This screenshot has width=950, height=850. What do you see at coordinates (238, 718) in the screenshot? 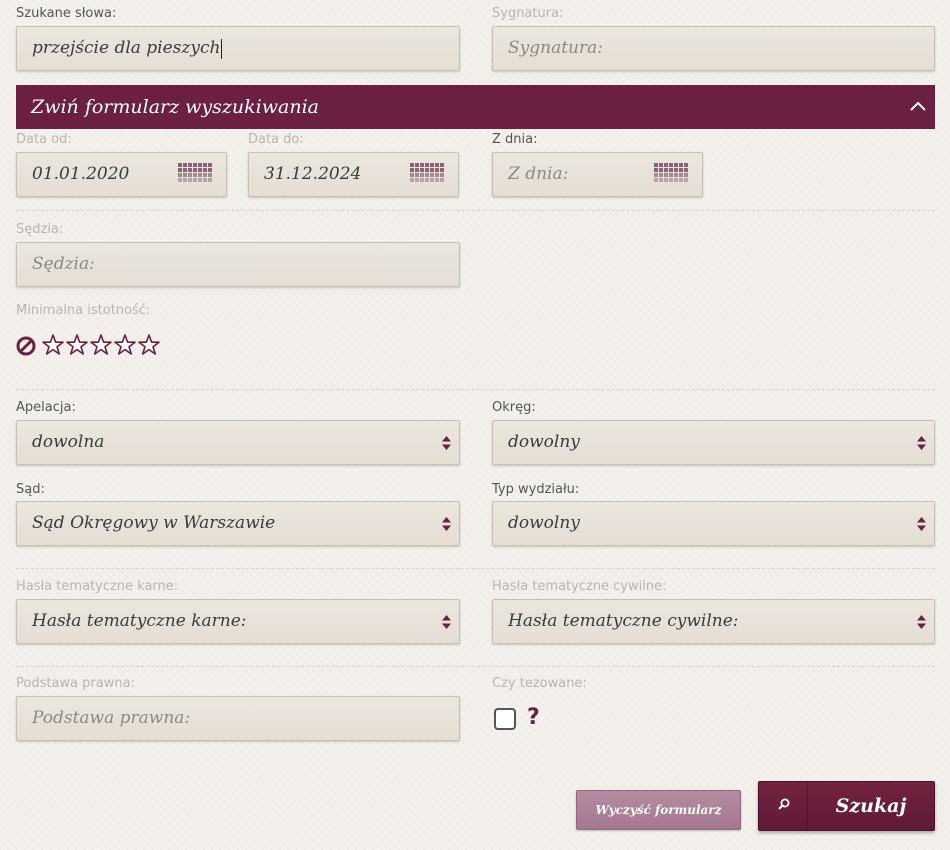
I see `legal-basis-input: Podstawa prawna:` at bounding box center [238, 718].